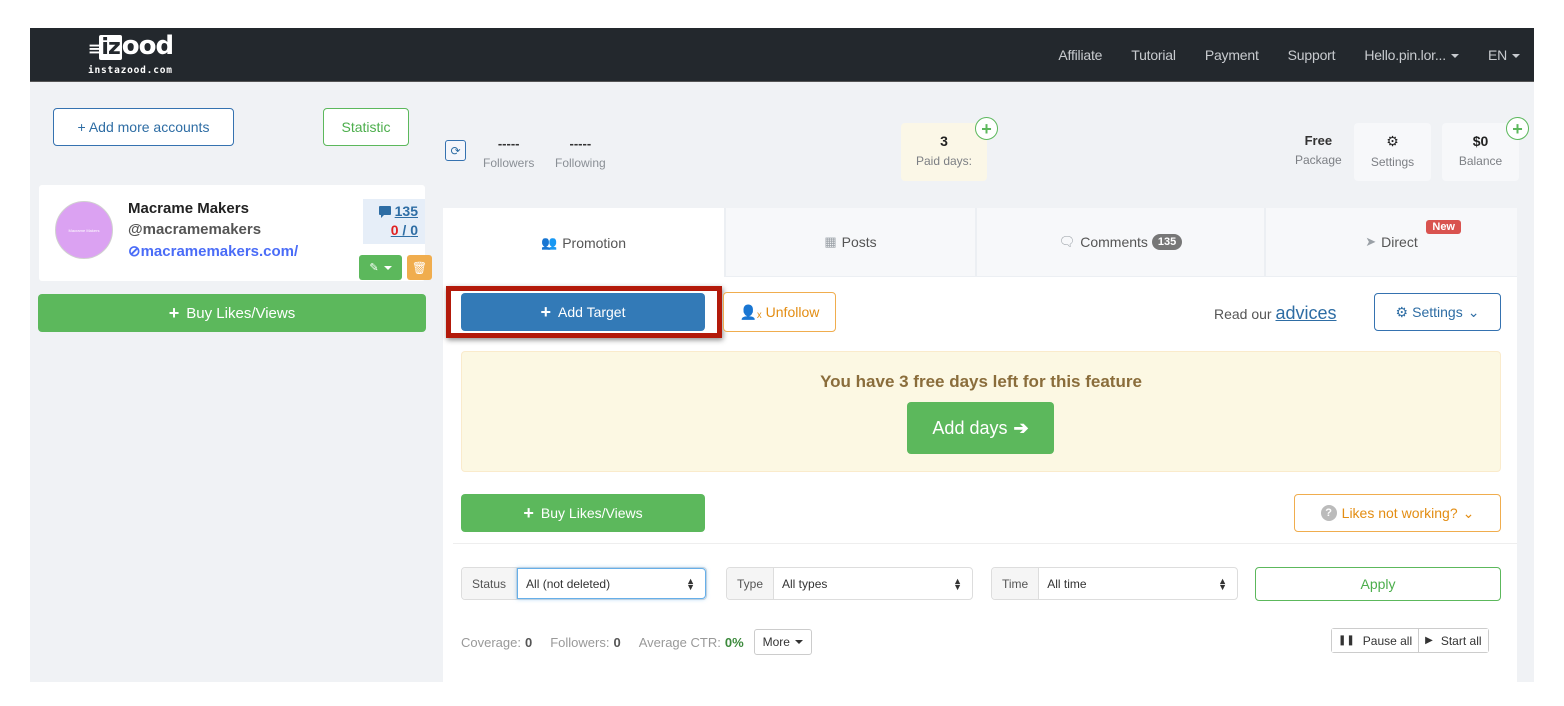  What do you see at coordinates (1138, 583) in the screenshot?
I see `time-select: All time ▲ ▼` at bounding box center [1138, 583].